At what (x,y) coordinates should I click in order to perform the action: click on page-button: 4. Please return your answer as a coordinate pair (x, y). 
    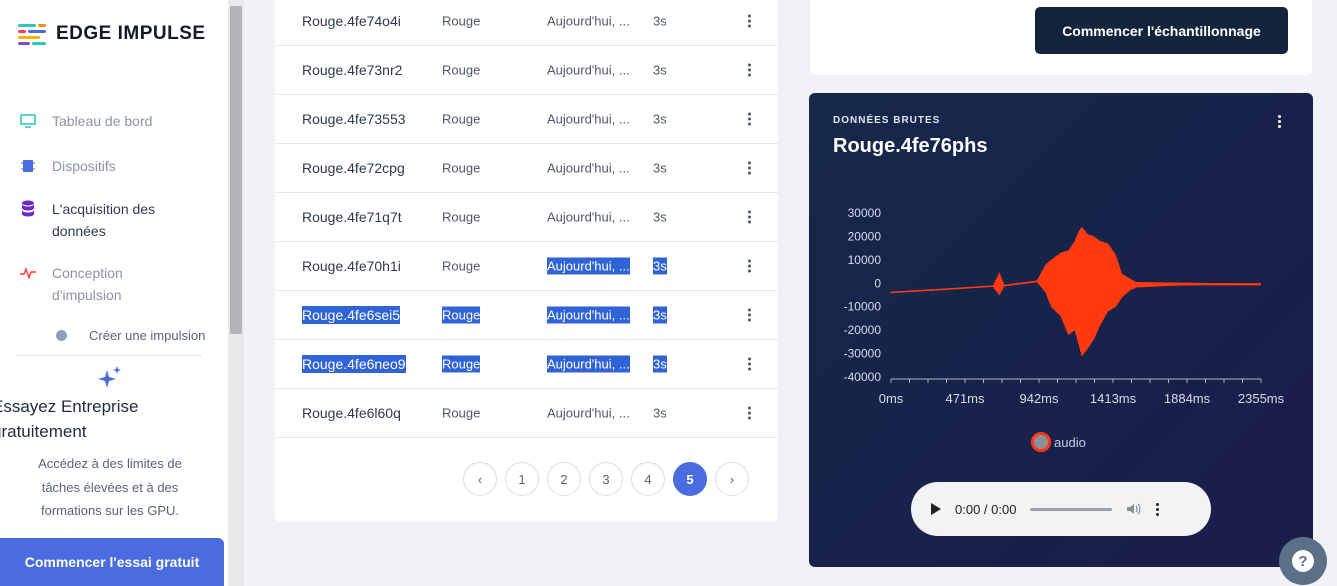
    Looking at the image, I should click on (648, 479).